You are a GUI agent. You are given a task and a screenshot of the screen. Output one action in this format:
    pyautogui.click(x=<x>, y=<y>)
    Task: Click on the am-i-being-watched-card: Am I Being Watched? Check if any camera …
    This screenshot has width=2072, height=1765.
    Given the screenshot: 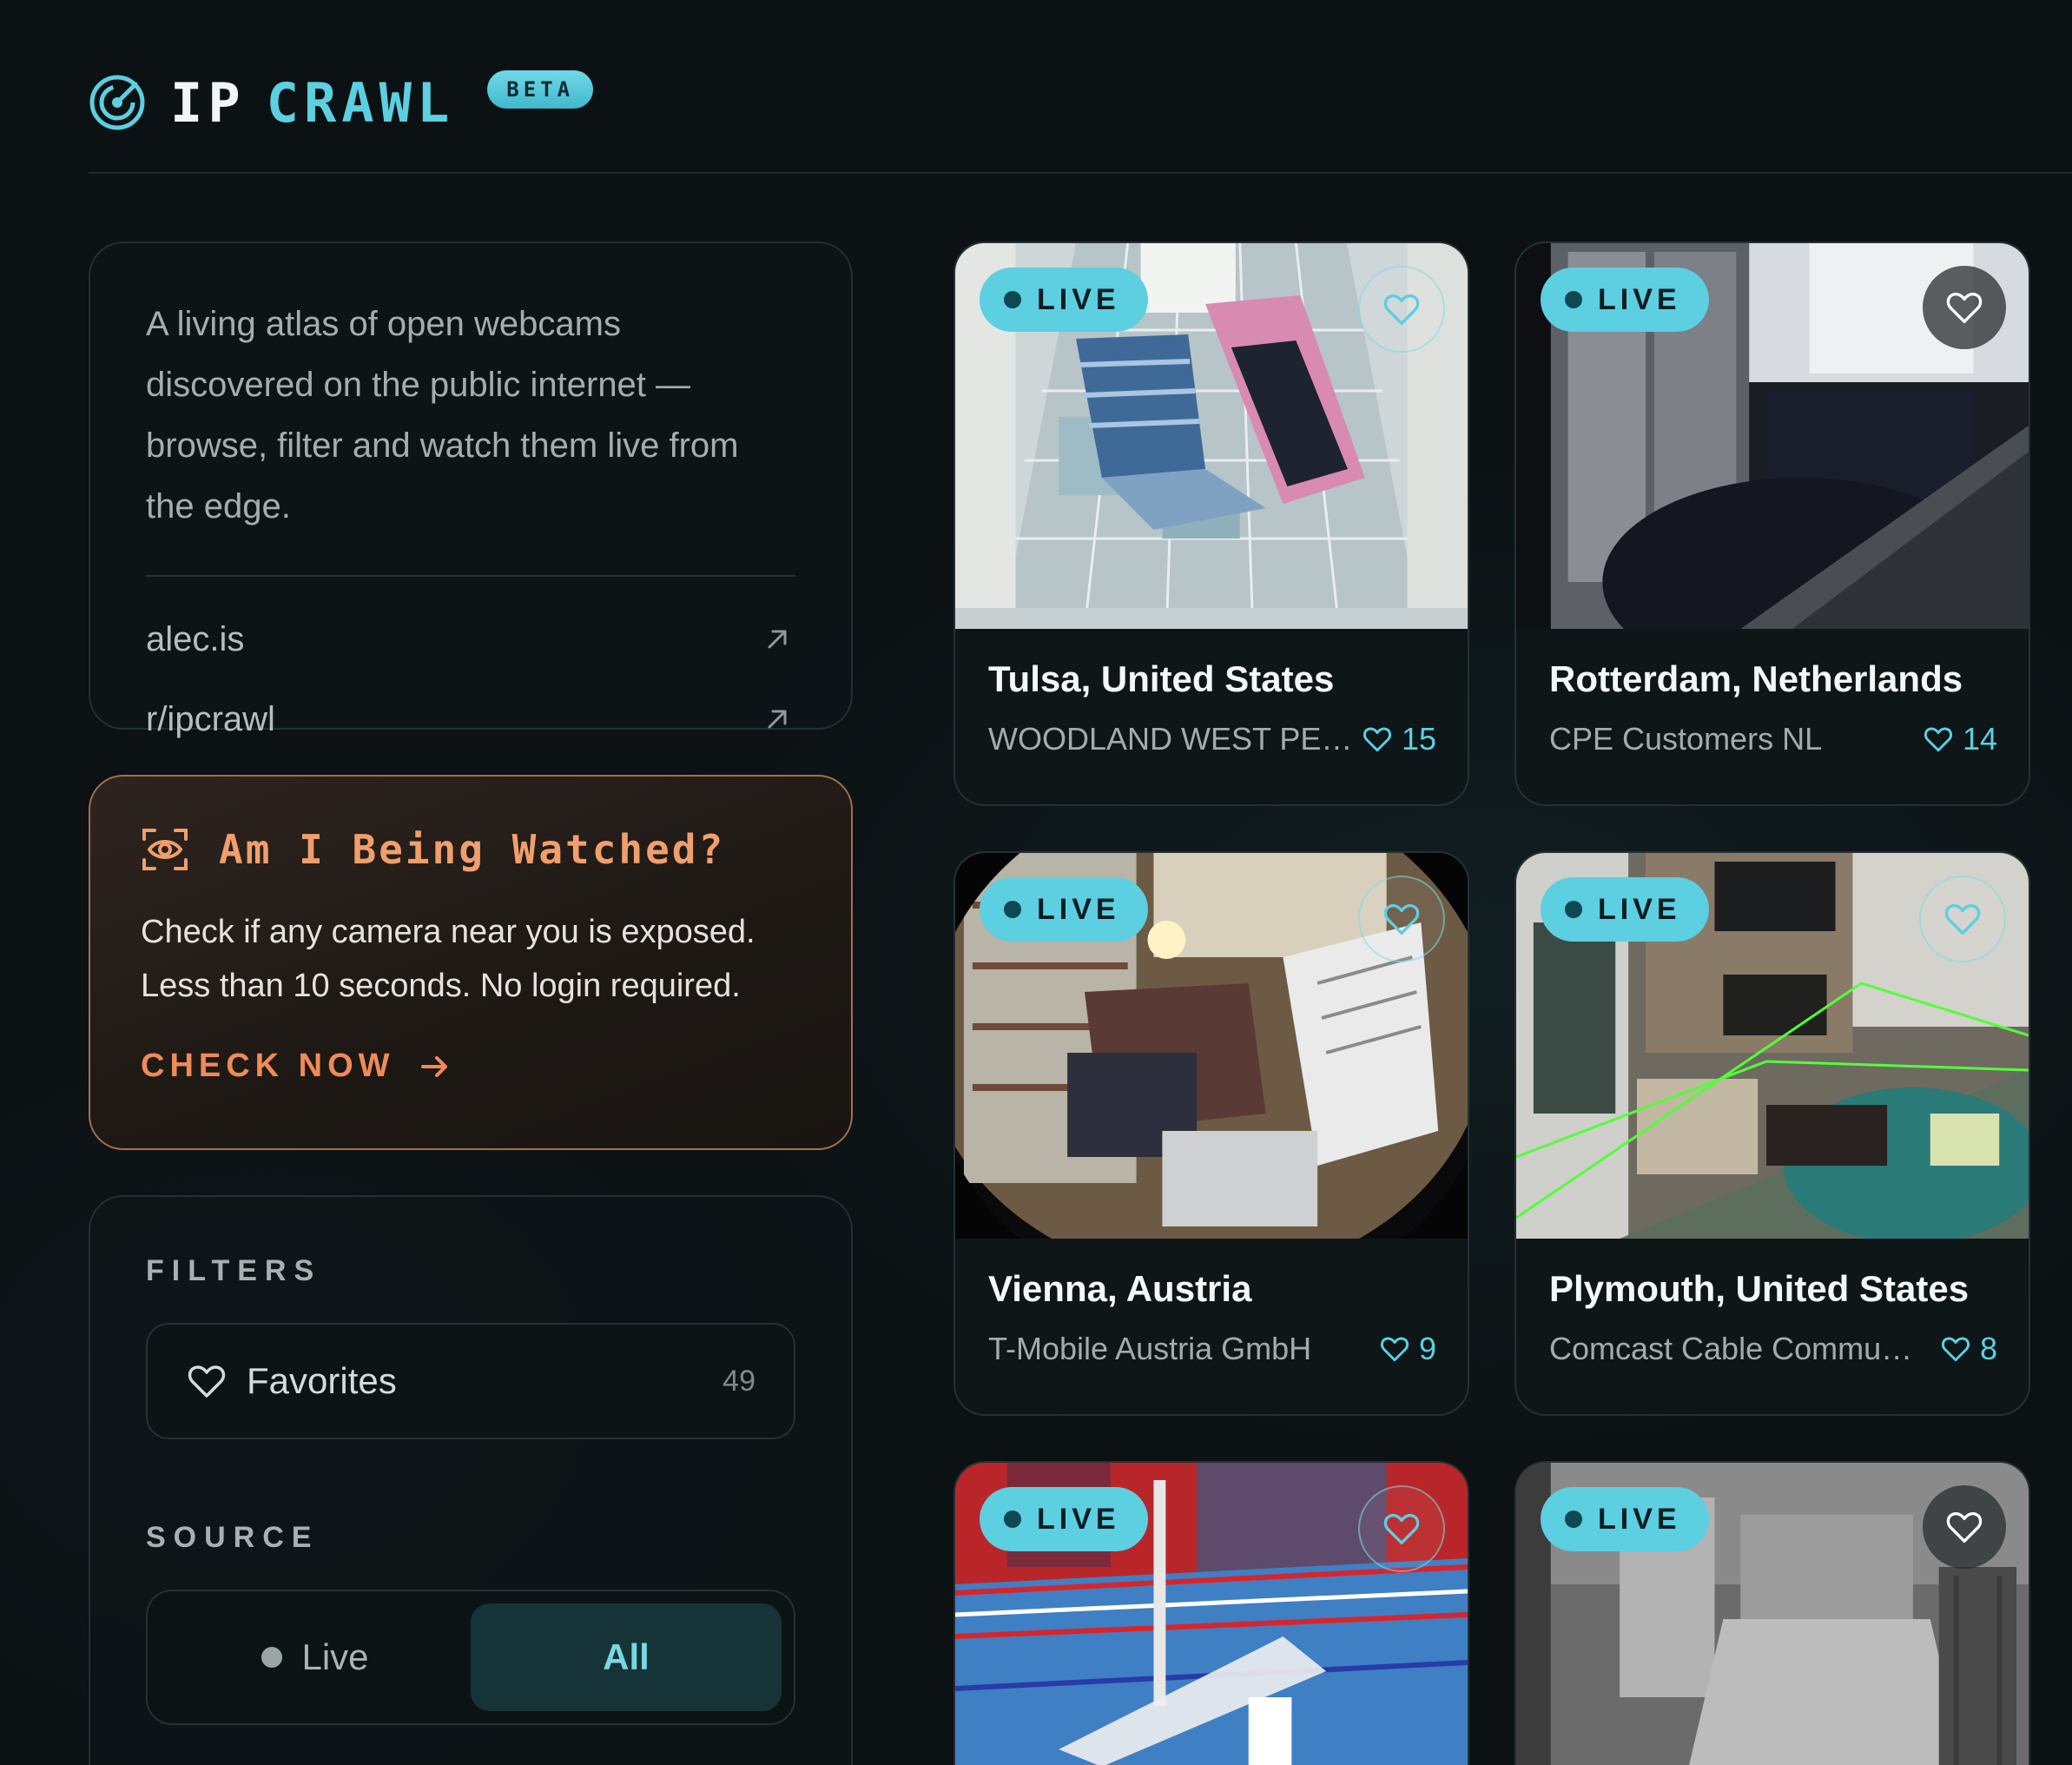 What is the action you would take?
    pyautogui.click(x=471, y=962)
    